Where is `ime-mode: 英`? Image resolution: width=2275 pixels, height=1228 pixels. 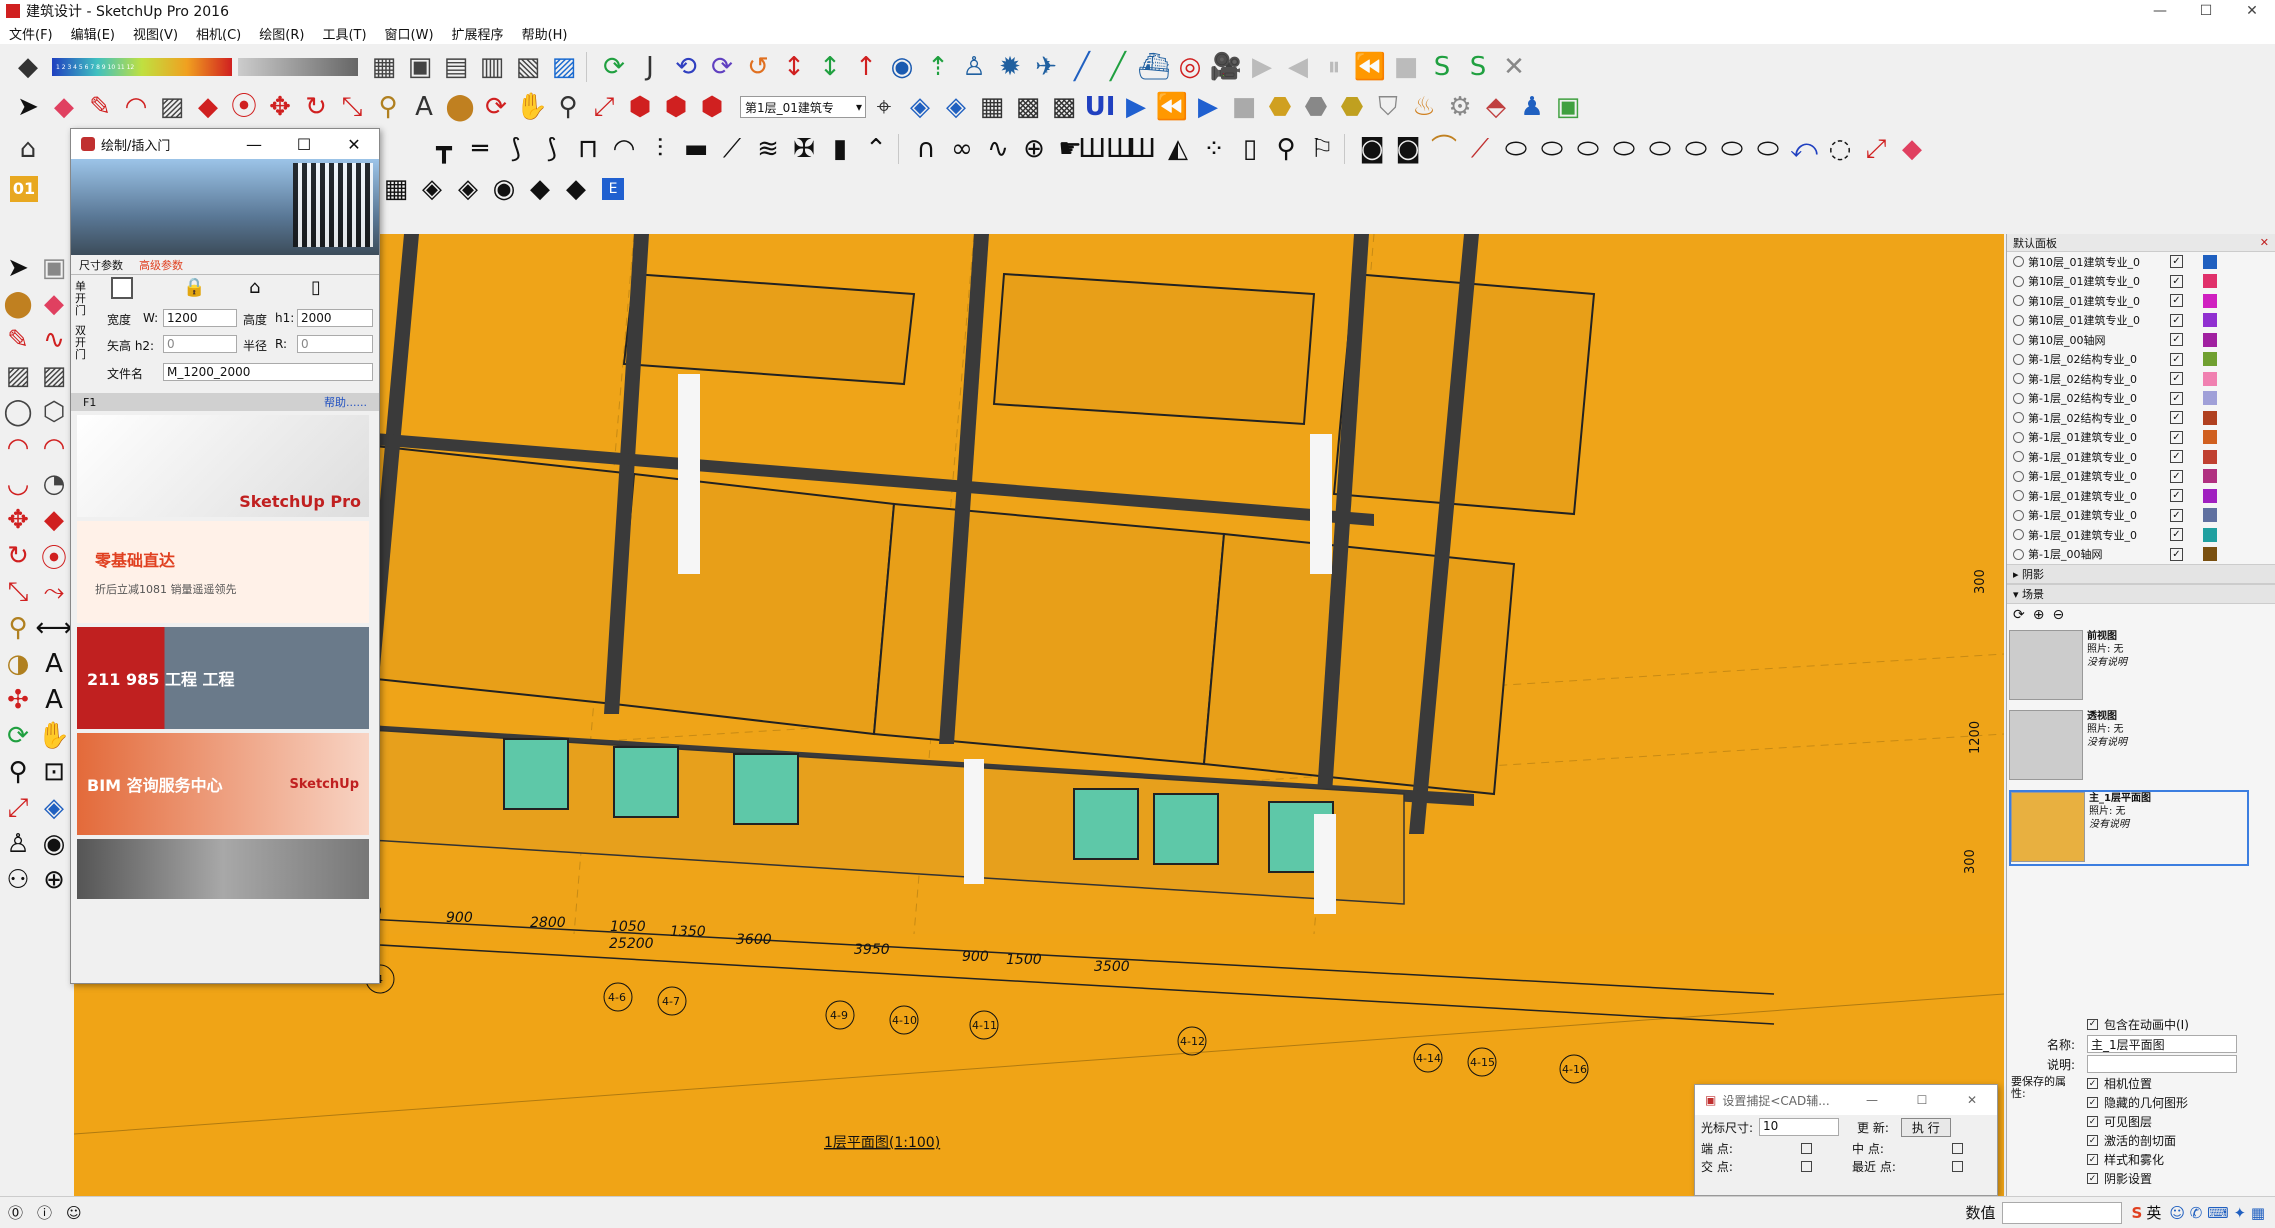
ime-mode: 英 is located at coordinates (2153, 1212).